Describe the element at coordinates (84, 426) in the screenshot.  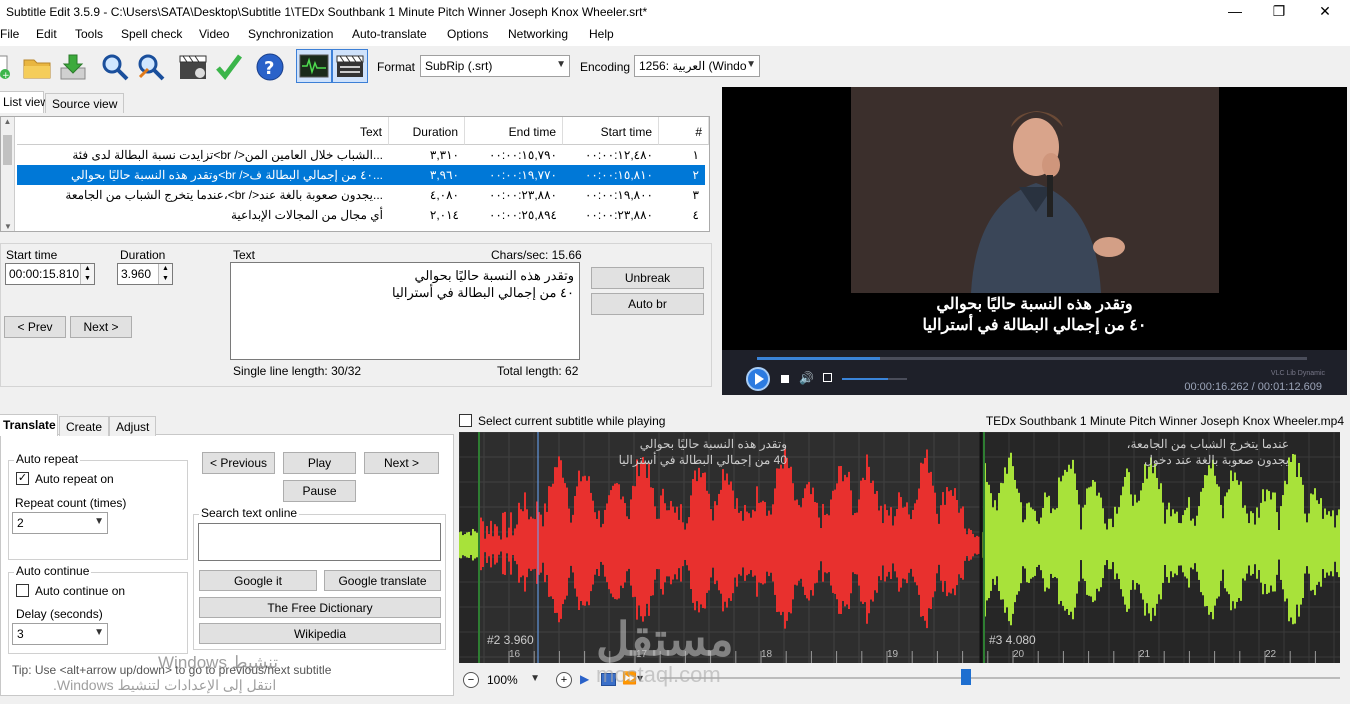
I see `tab-create: Create` at that location.